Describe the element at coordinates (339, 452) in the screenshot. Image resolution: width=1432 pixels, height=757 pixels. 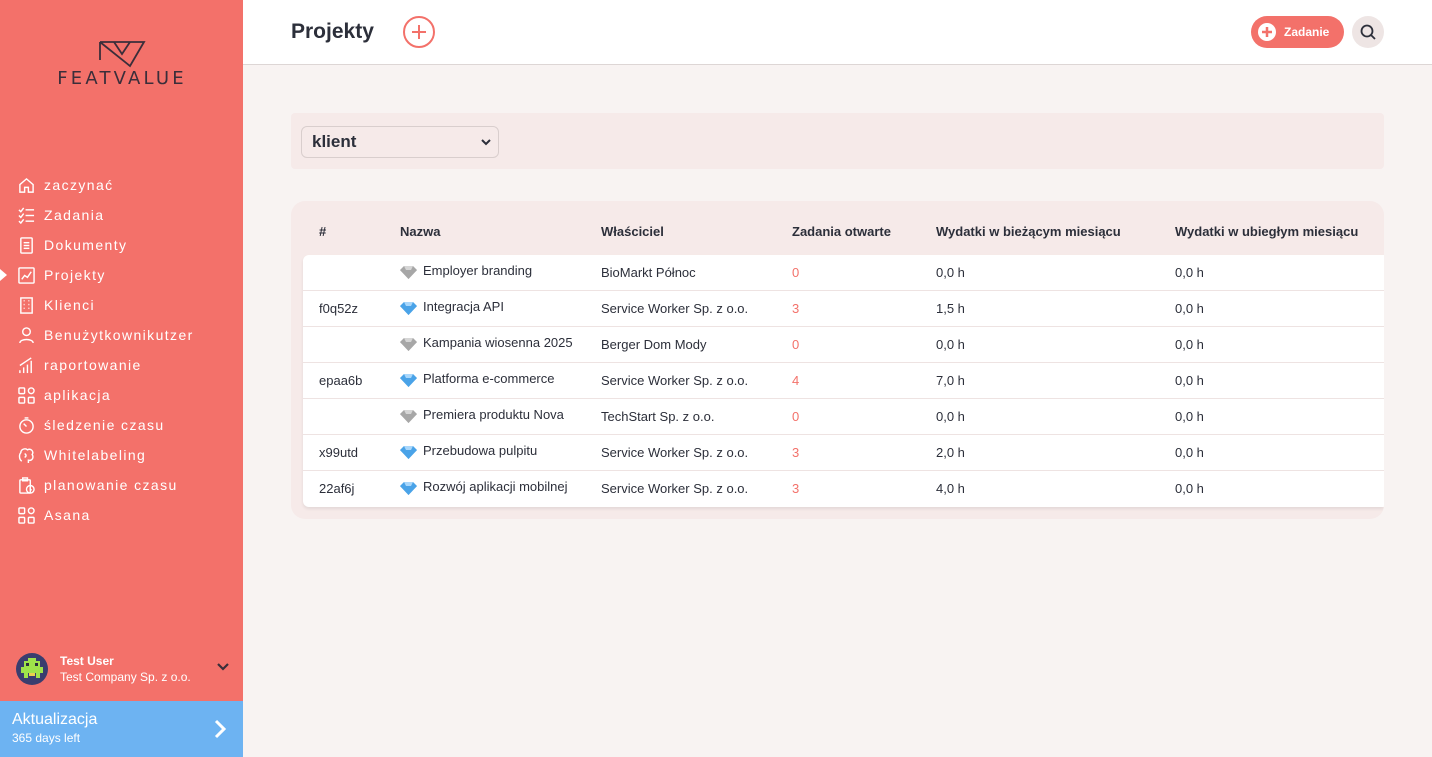
I see `cell-id: x99utd` at that location.